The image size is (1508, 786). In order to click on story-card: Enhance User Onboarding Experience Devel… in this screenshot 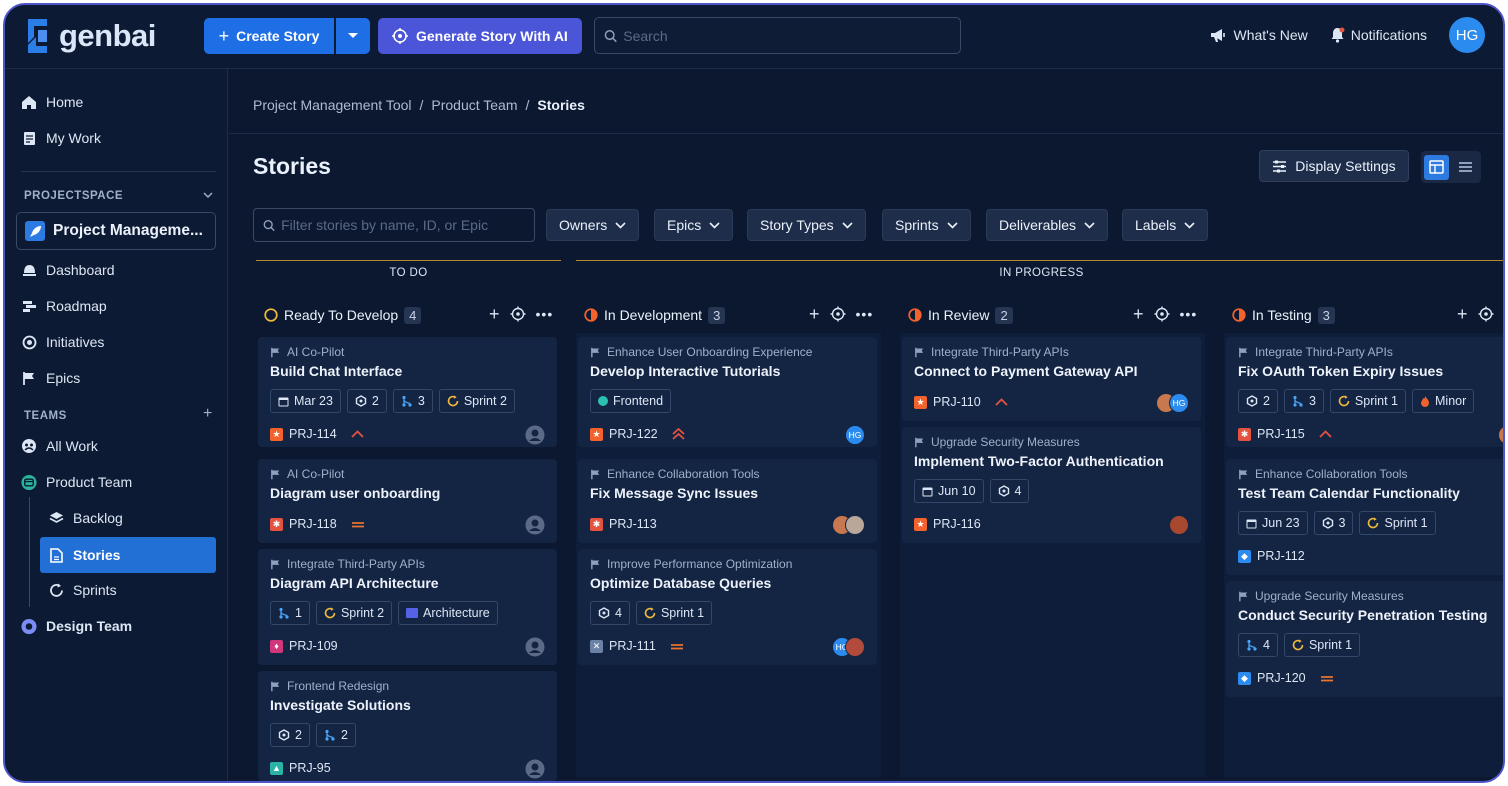, I will do `click(727, 392)`.